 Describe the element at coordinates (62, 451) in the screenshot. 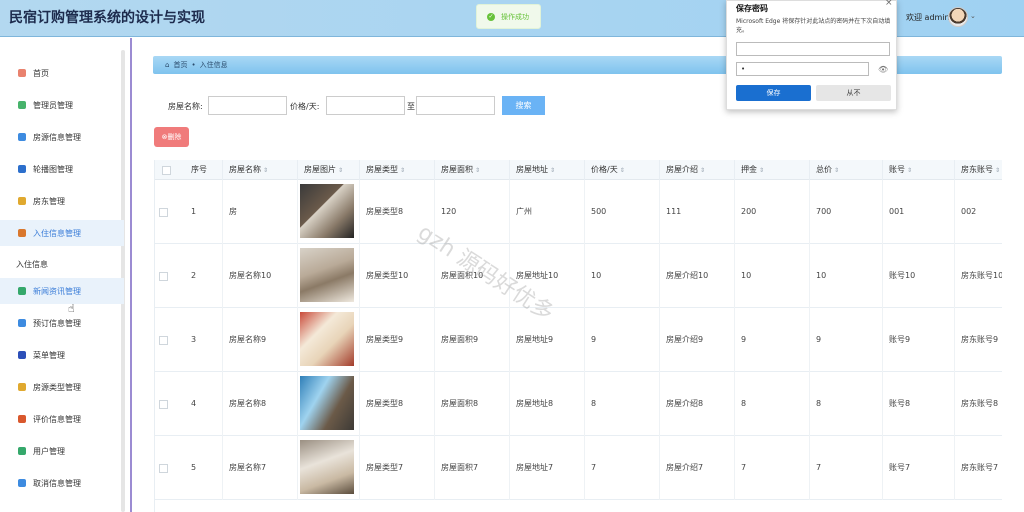

I see `sidebar-item-b-5: 用户管理` at that location.